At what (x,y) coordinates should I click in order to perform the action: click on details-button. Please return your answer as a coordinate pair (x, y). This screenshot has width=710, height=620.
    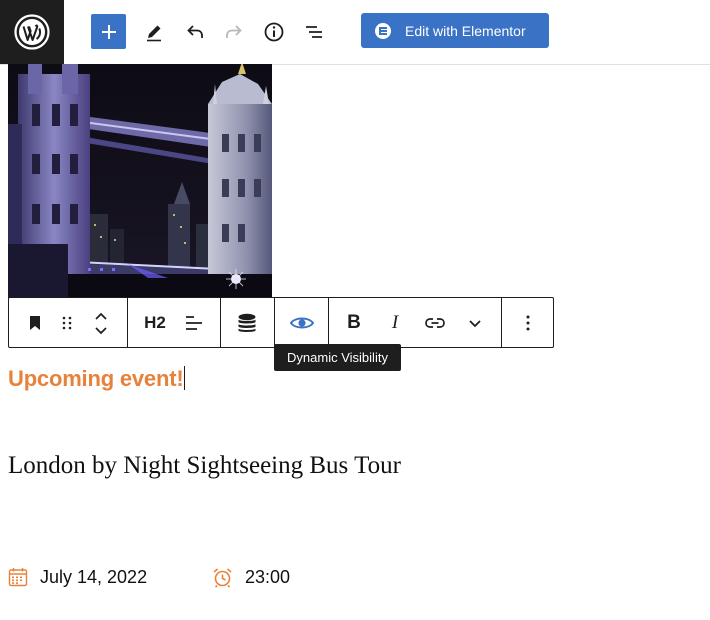
    Looking at the image, I should click on (274, 32).